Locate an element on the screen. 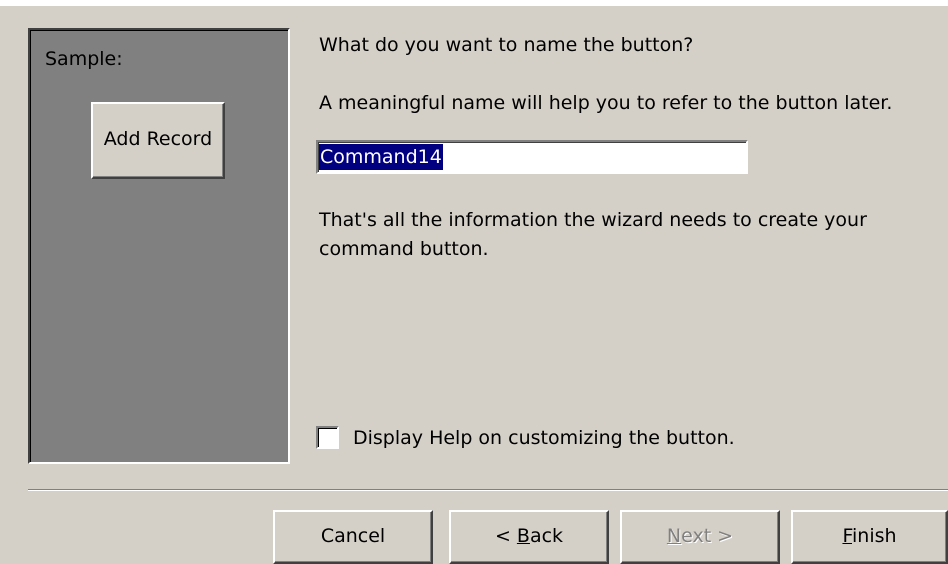  next-accel: N is located at coordinates (674, 536).